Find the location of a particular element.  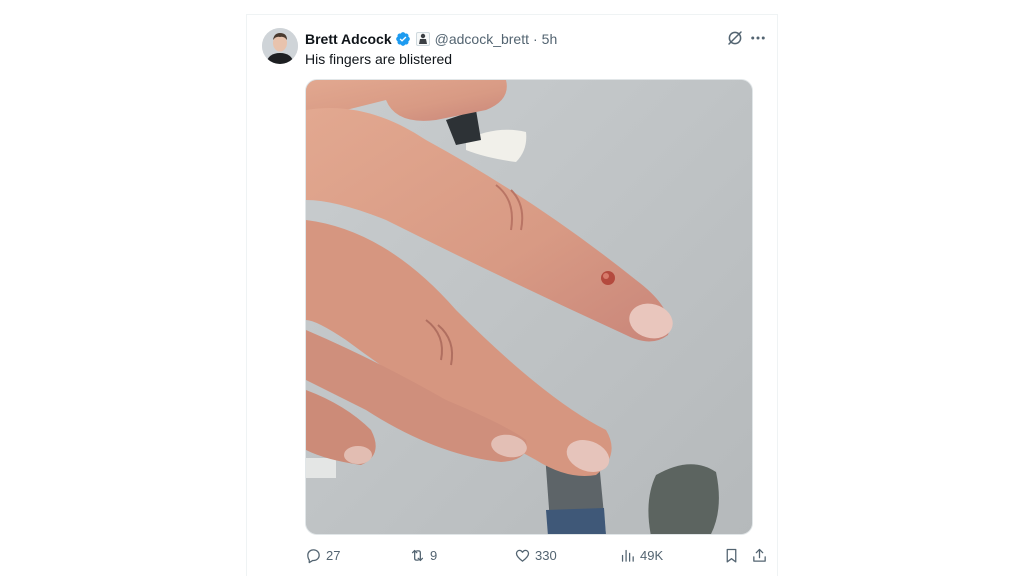

reply-icon is located at coordinates (313, 555).